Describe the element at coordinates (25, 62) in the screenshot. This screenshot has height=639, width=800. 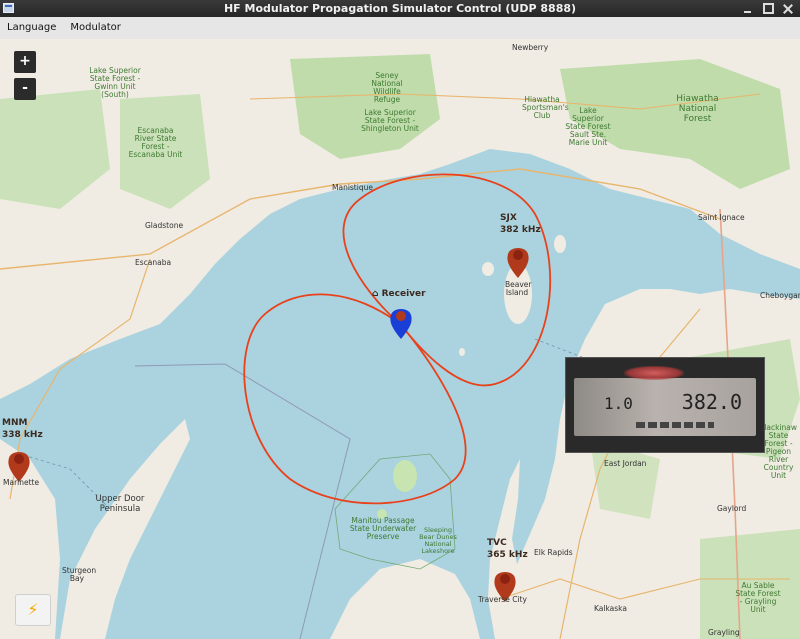
I see `zoom-in-button: +` at that location.